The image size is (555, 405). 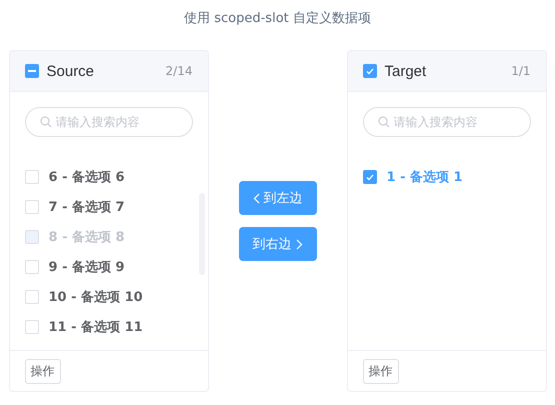 What do you see at coordinates (109, 207) in the screenshot?
I see `list-item: 7 - 备选项 7` at bounding box center [109, 207].